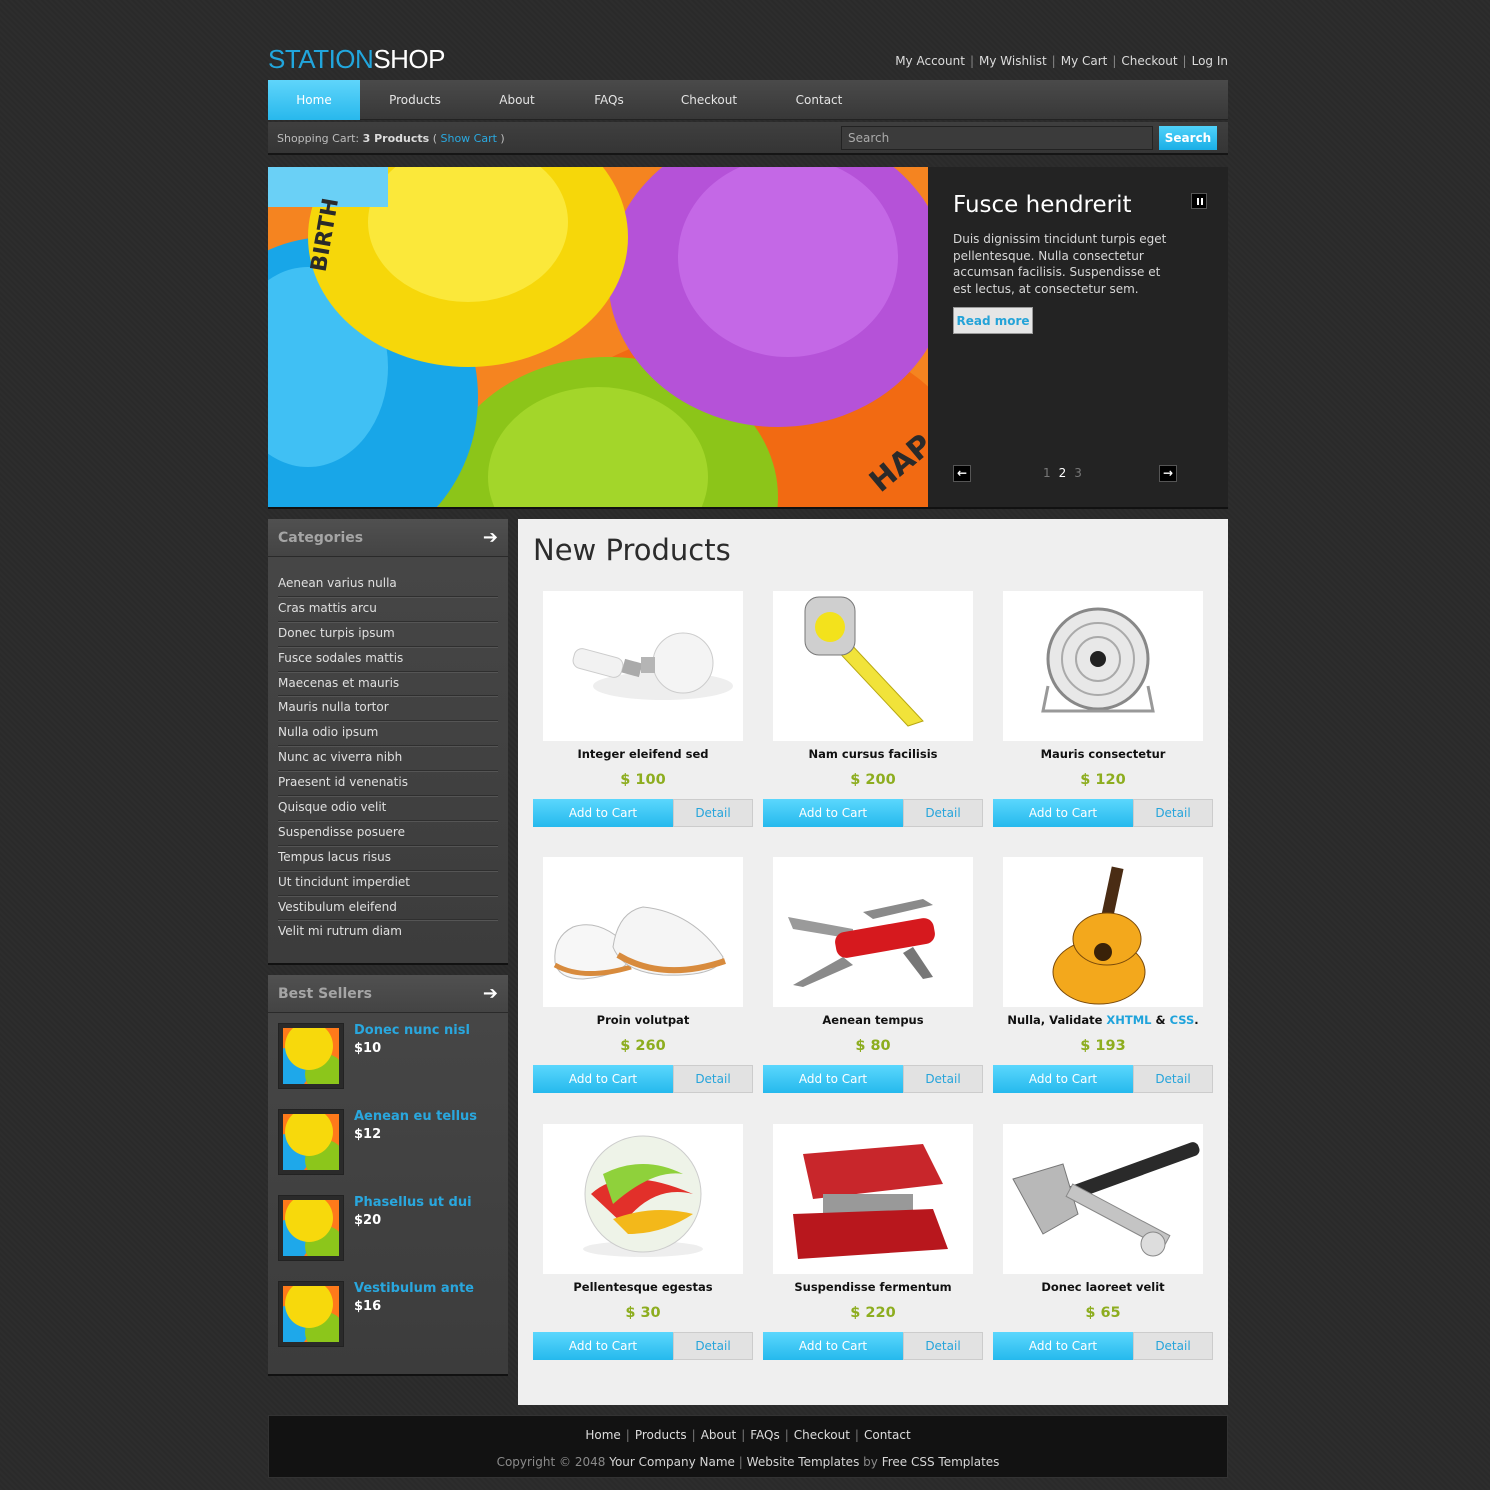 The image size is (1490, 1490). Describe the element at coordinates (602, 1435) in the screenshot. I see `footer-home-link: Home` at that location.